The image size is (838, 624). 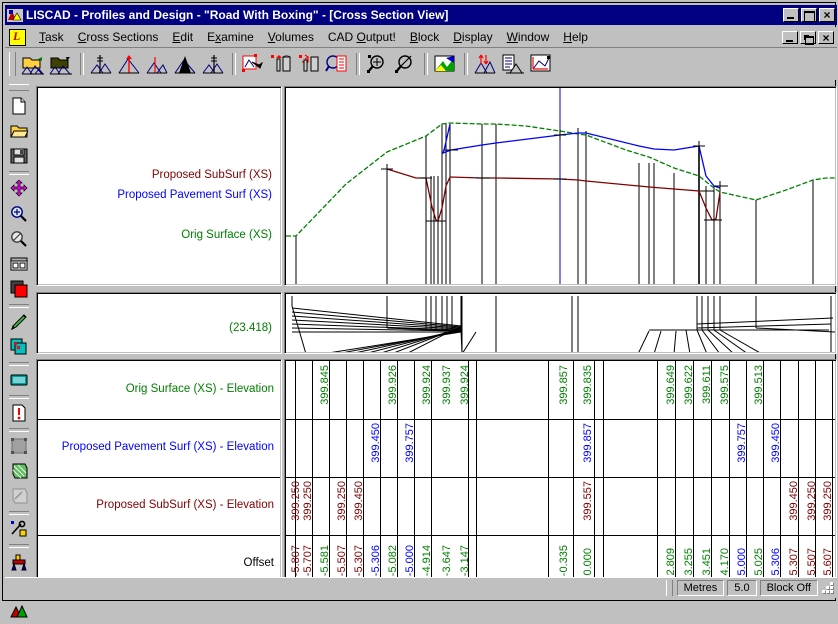 What do you see at coordinates (19, 264) in the screenshot?
I see `zoom-window-icon` at bounding box center [19, 264].